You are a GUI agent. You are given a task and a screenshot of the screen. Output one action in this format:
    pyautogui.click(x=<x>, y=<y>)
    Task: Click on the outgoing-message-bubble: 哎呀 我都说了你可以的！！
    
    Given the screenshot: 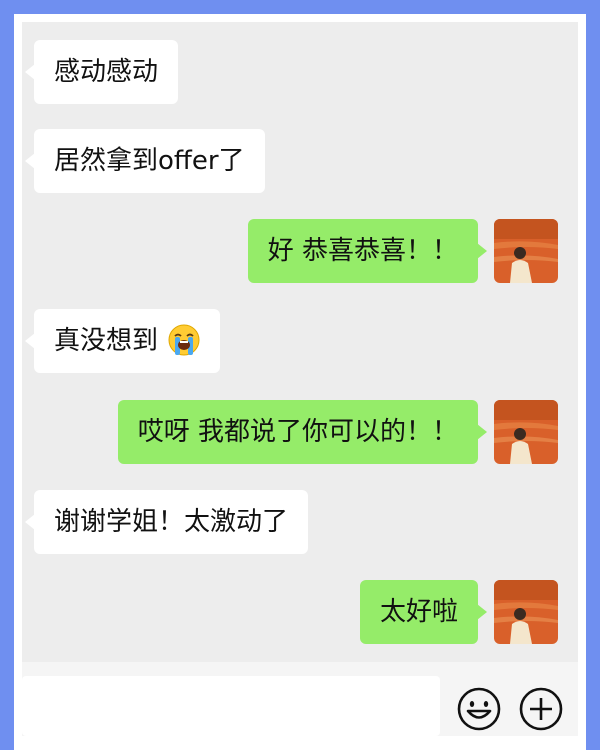 What is the action you would take?
    pyautogui.click(x=302, y=432)
    